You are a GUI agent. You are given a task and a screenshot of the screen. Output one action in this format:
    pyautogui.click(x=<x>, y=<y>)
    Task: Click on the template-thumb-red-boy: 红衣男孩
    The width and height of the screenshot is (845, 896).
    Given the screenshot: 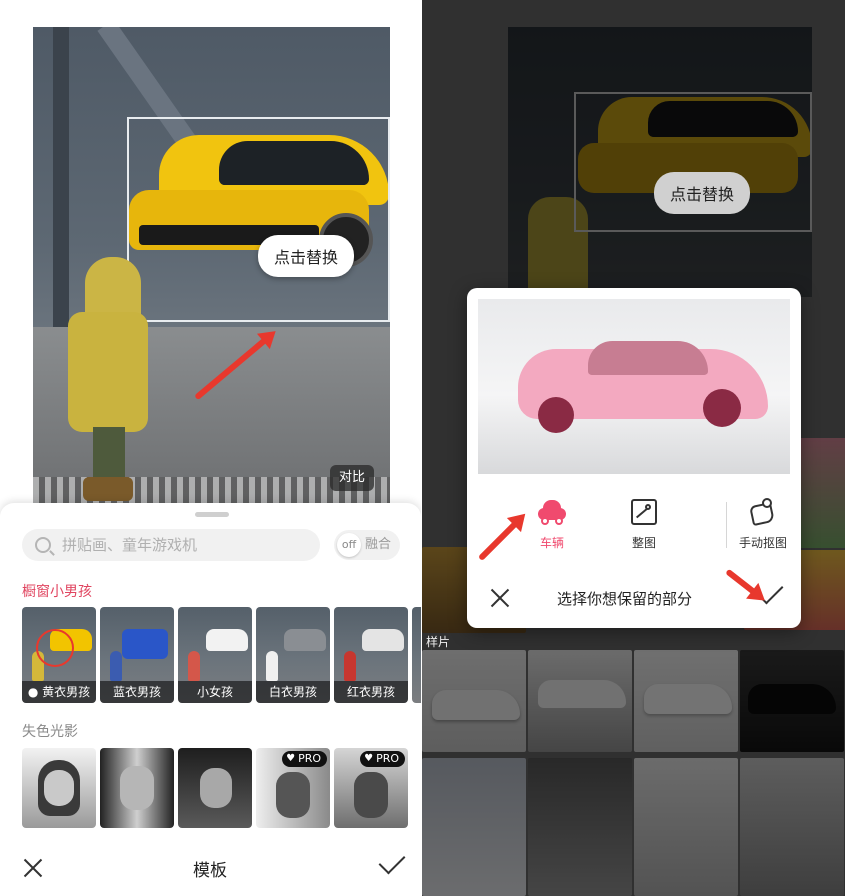 What is the action you would take?
    pyautogui.click(x=371, y=655)
    